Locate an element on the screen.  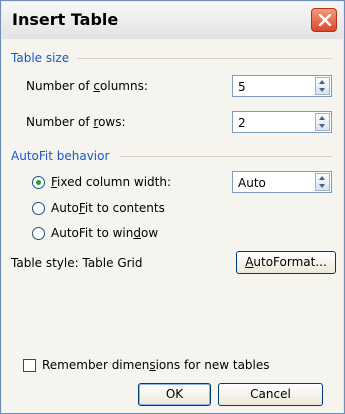
fixed-width-label: Fixed column width: is located at coordinates (111, 182).